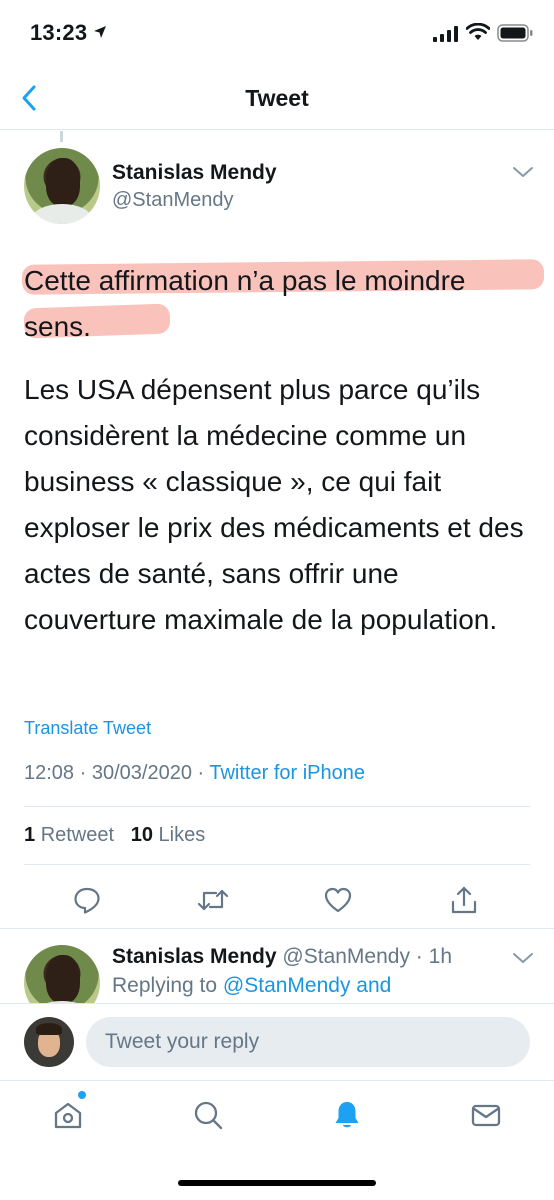 The image size is (554, 1200). Describe the element at coordinates (77, 835) in the screenshot. I see `retweet-label: Retweet` at that location.